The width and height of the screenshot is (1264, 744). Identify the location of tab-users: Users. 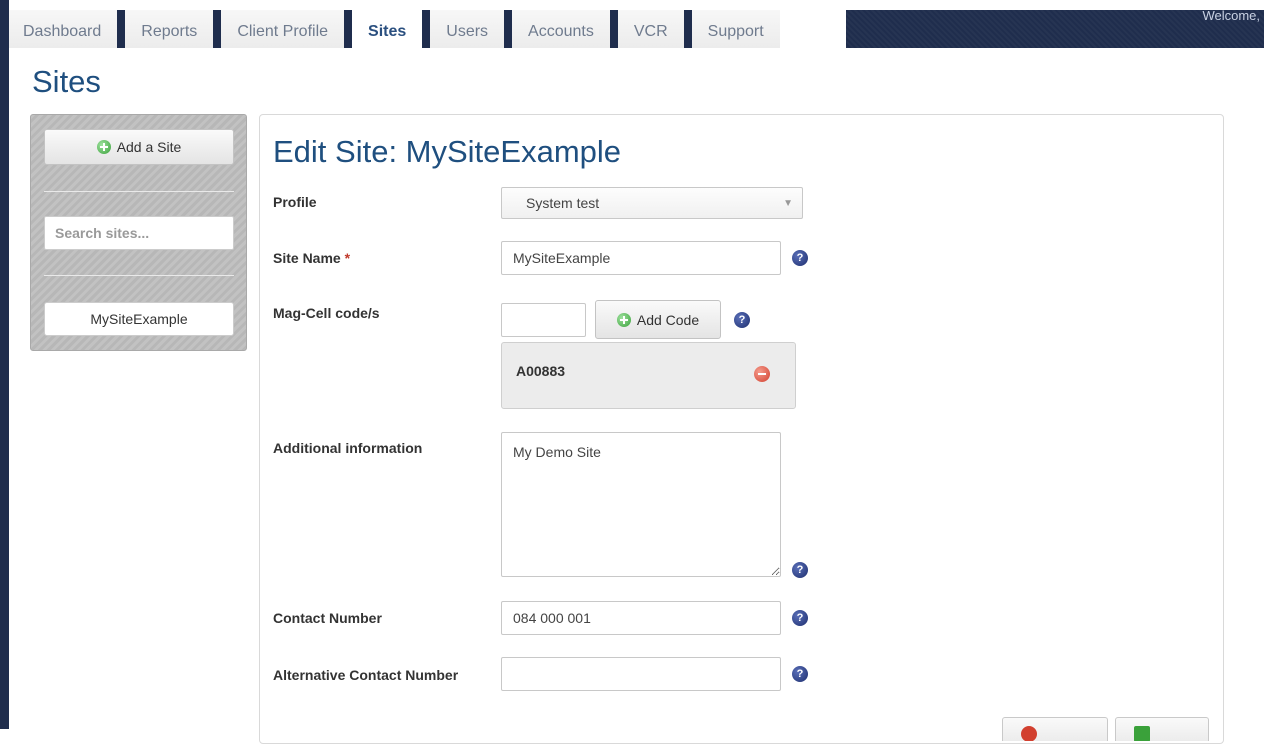
(463, 29).